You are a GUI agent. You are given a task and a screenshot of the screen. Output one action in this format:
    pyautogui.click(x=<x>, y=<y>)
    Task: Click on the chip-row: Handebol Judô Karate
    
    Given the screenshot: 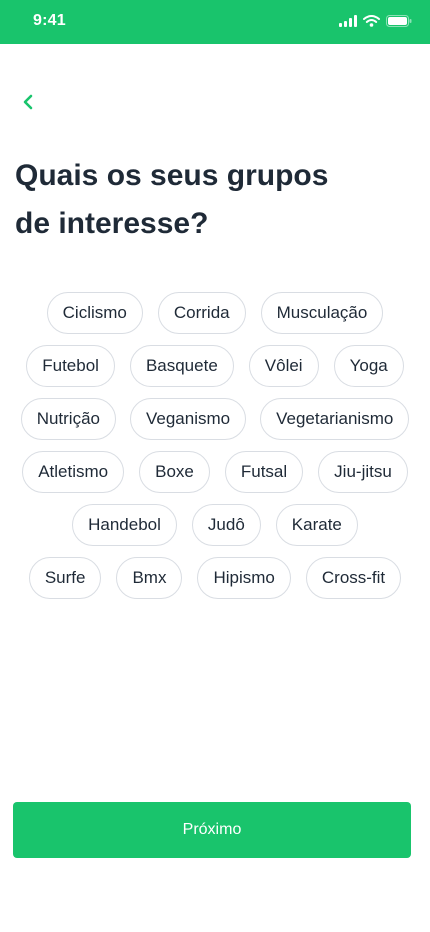 What is the action you would take?
    pyautogui.click(x=215, y=525)
    